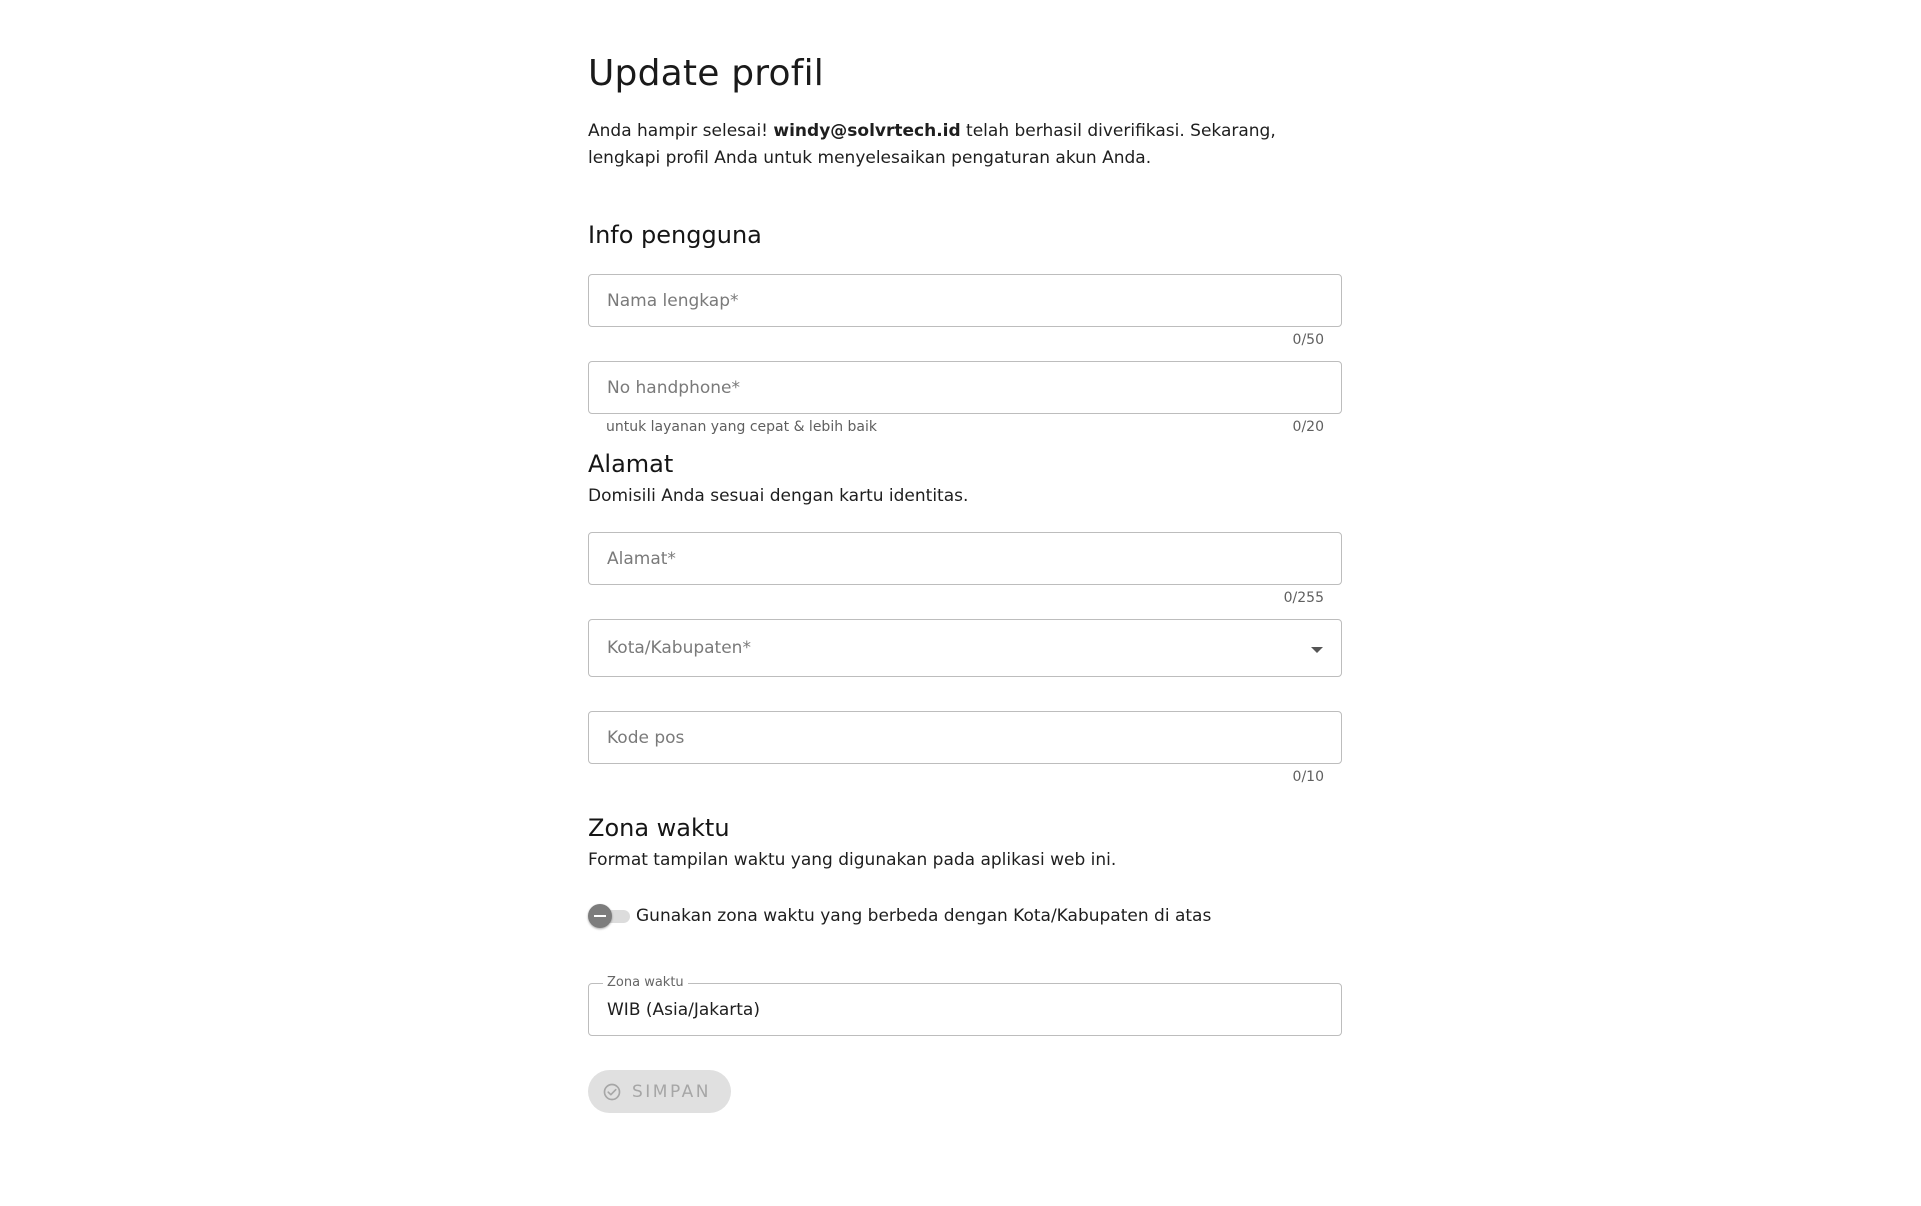 Image resolution: width=1921 pixels, height=1206 pixels. I want to click on postal-code-input, so click(965, 737).